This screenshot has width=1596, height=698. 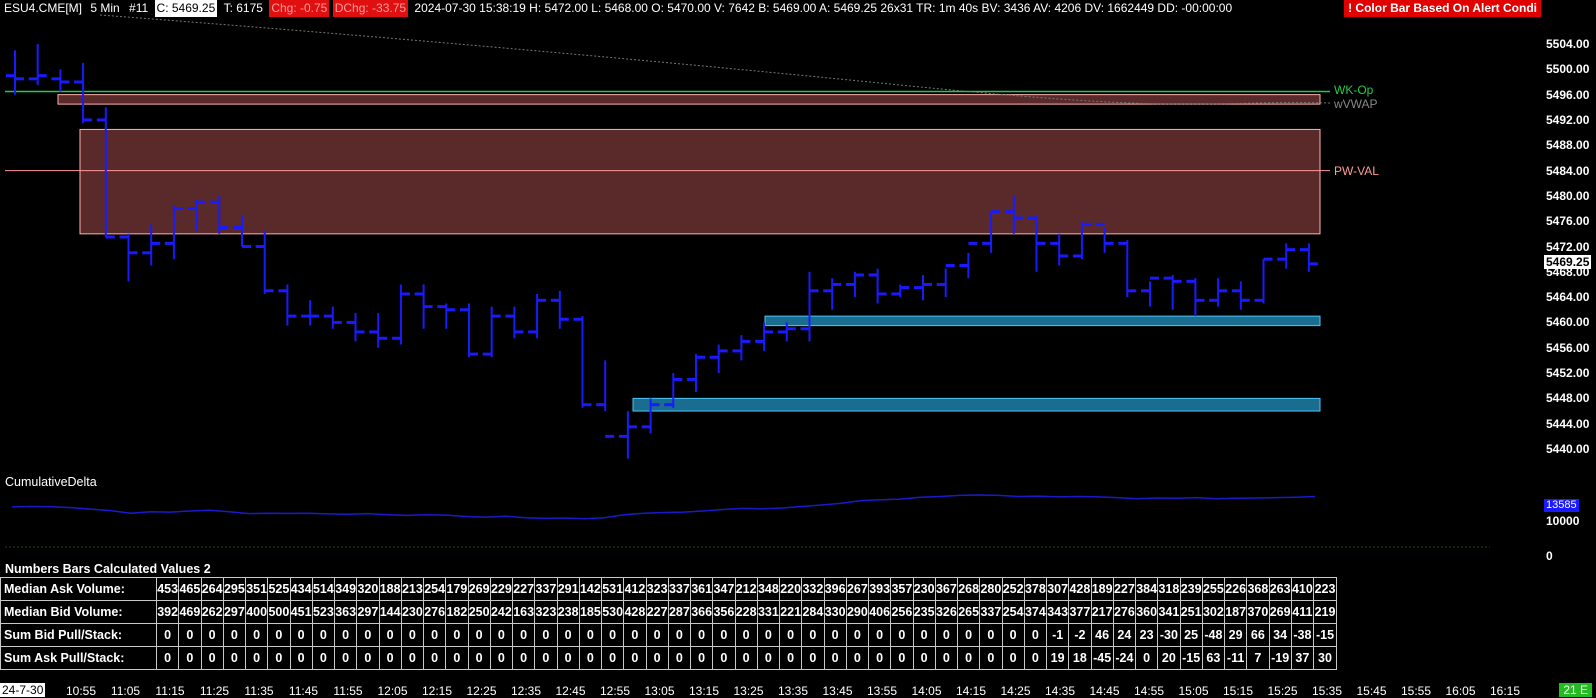 I want to click on row-label: Median Bid Volume:, so click(x=78, y=612).